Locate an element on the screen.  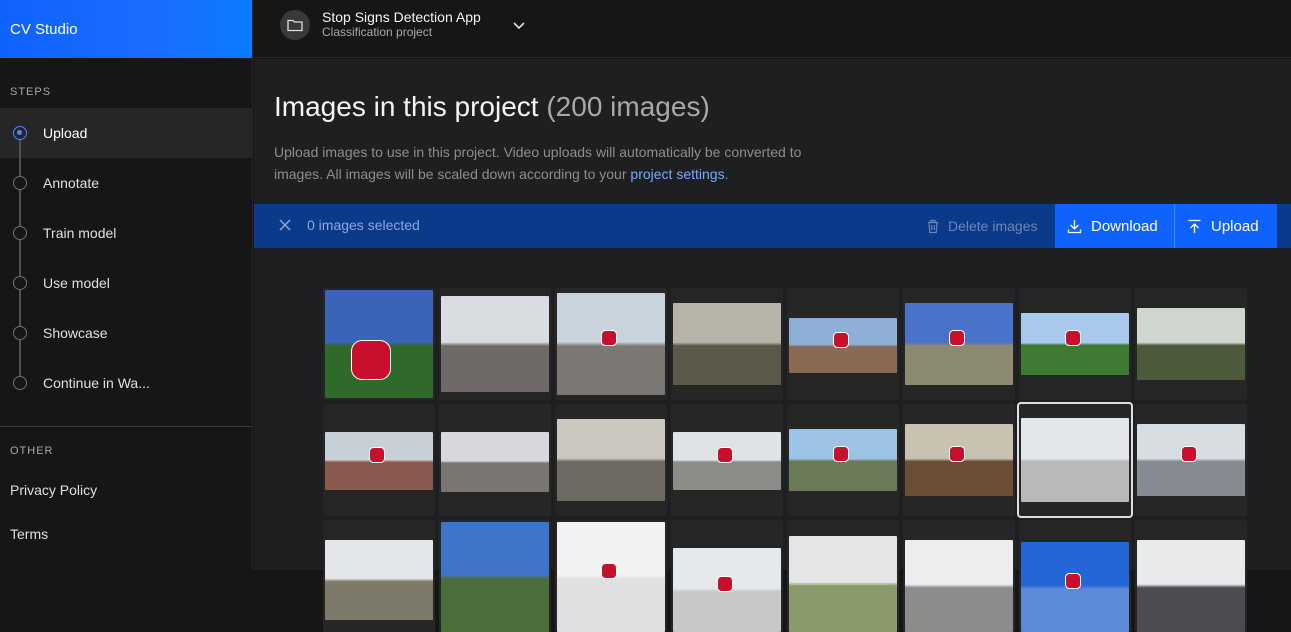
terms-link: Terms is located at coordinates (29, 534).